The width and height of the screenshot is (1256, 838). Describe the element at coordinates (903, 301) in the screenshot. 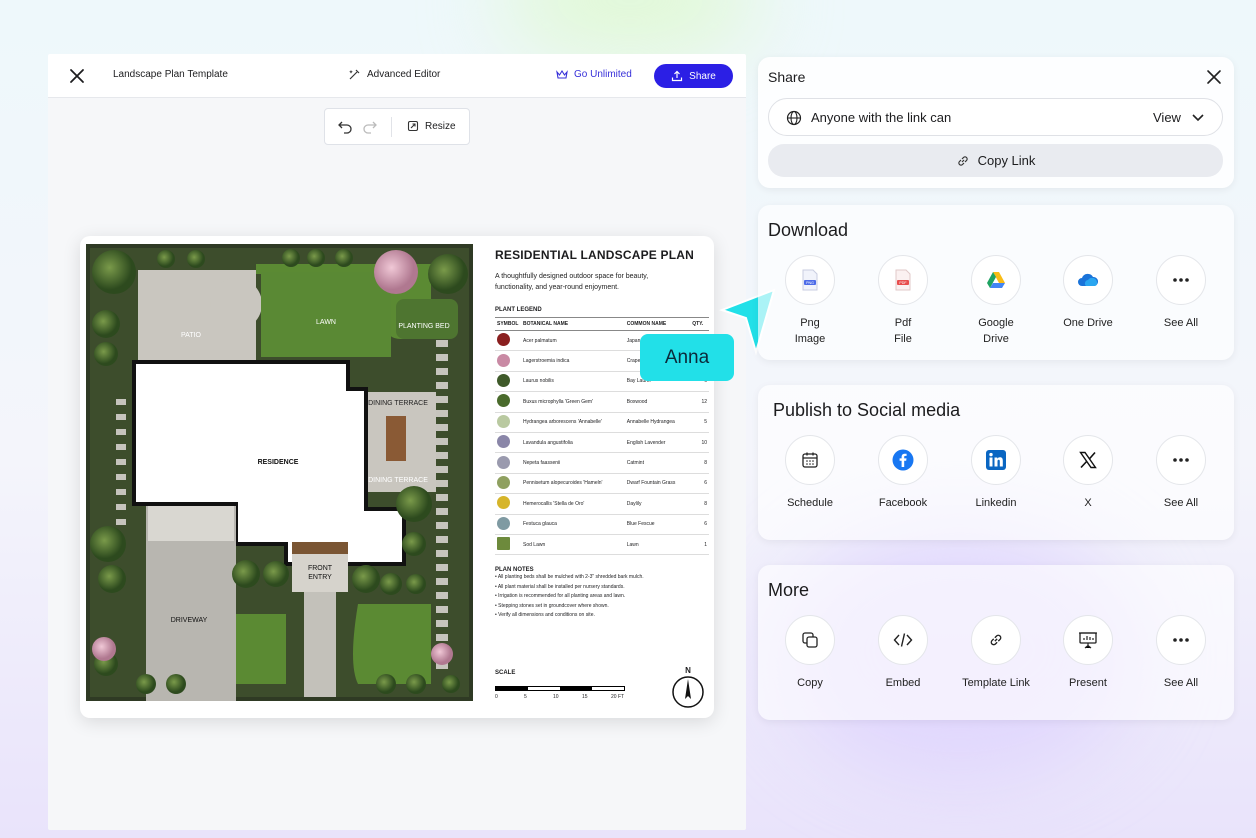

I see `download-pdf-button: PDF Pdf File` at that location.